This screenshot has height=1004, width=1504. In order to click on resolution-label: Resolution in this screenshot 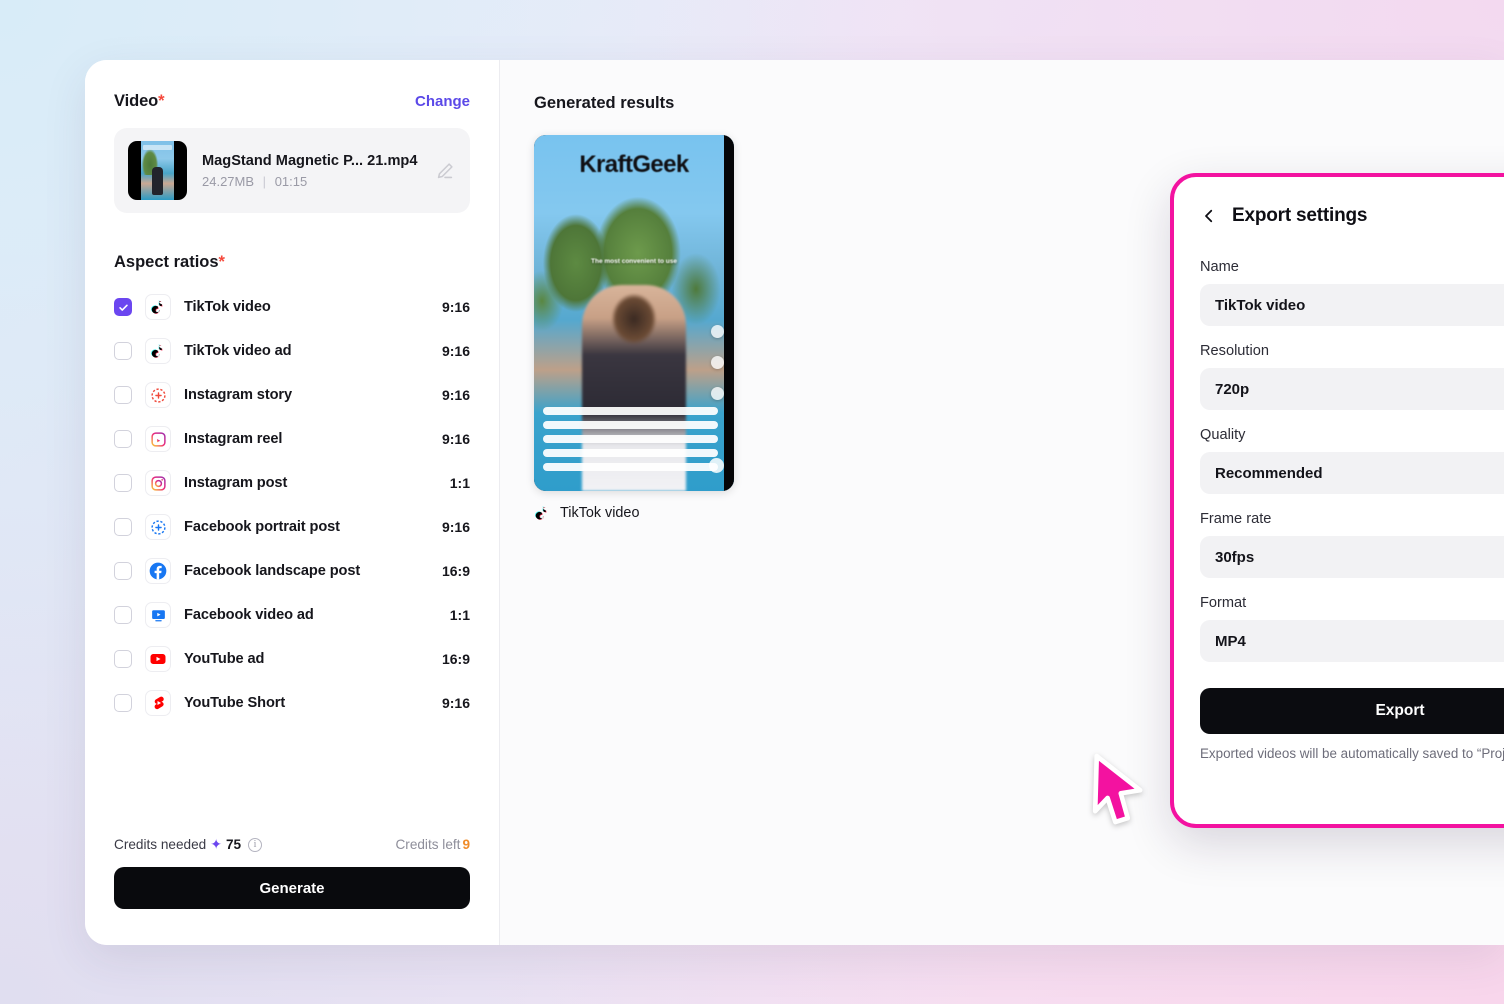, I will do `click(1234, 351)`.